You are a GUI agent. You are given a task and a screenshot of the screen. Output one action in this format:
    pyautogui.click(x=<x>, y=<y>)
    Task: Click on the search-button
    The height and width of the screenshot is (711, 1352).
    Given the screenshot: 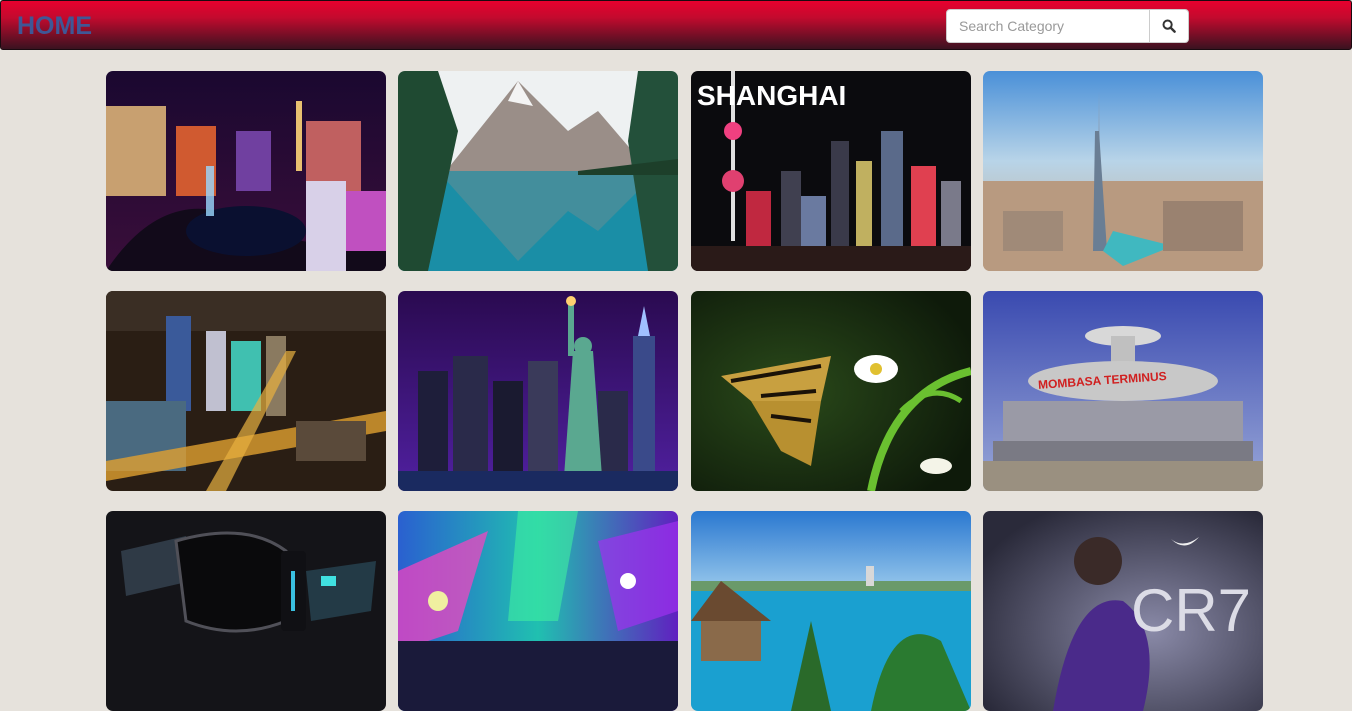 What is the action you would take?
    pyautogui.click(x=1169, y=26)
    